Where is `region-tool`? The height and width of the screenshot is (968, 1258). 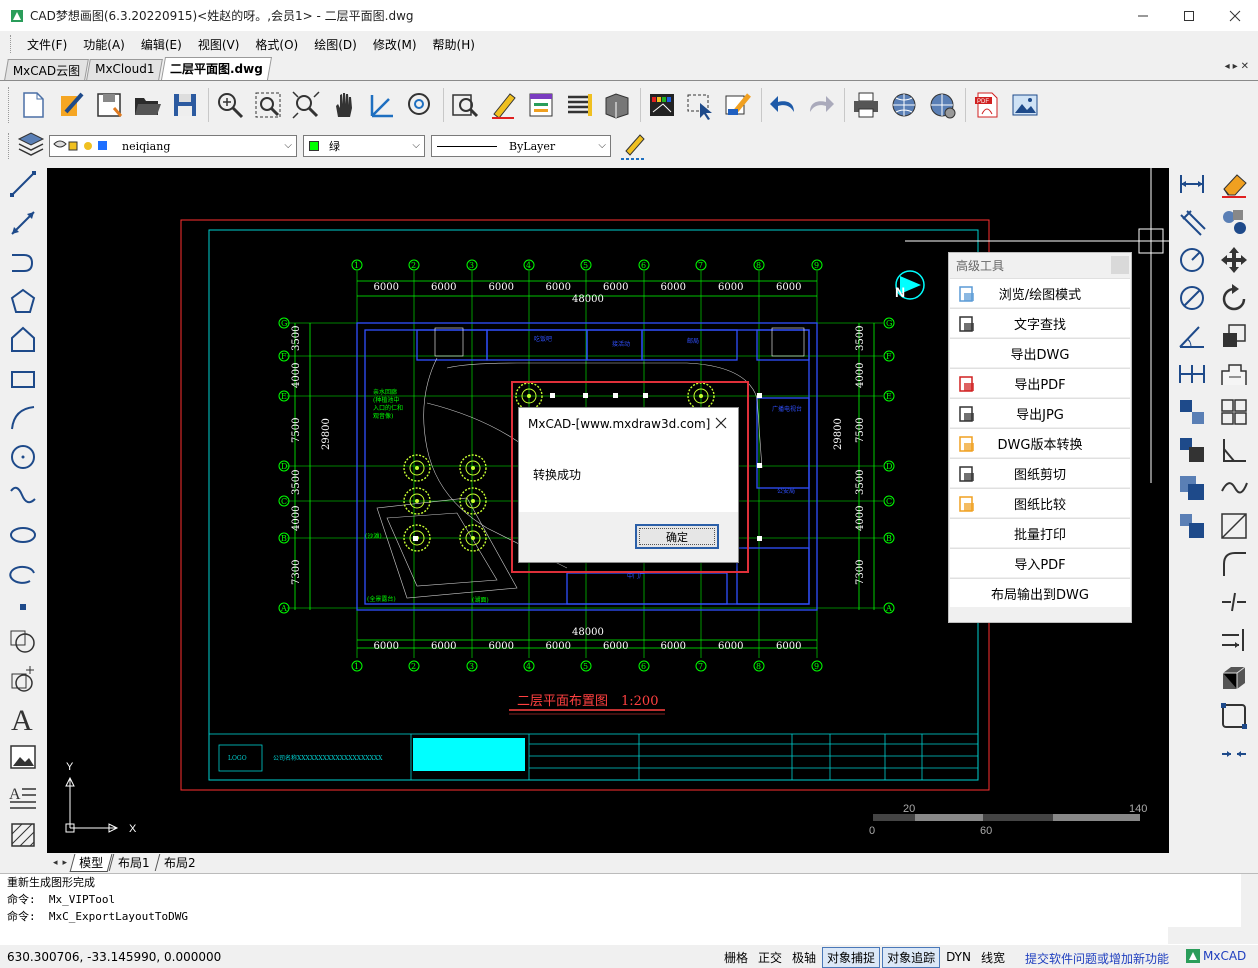 region-tool is located at coordinates (1234, 716).